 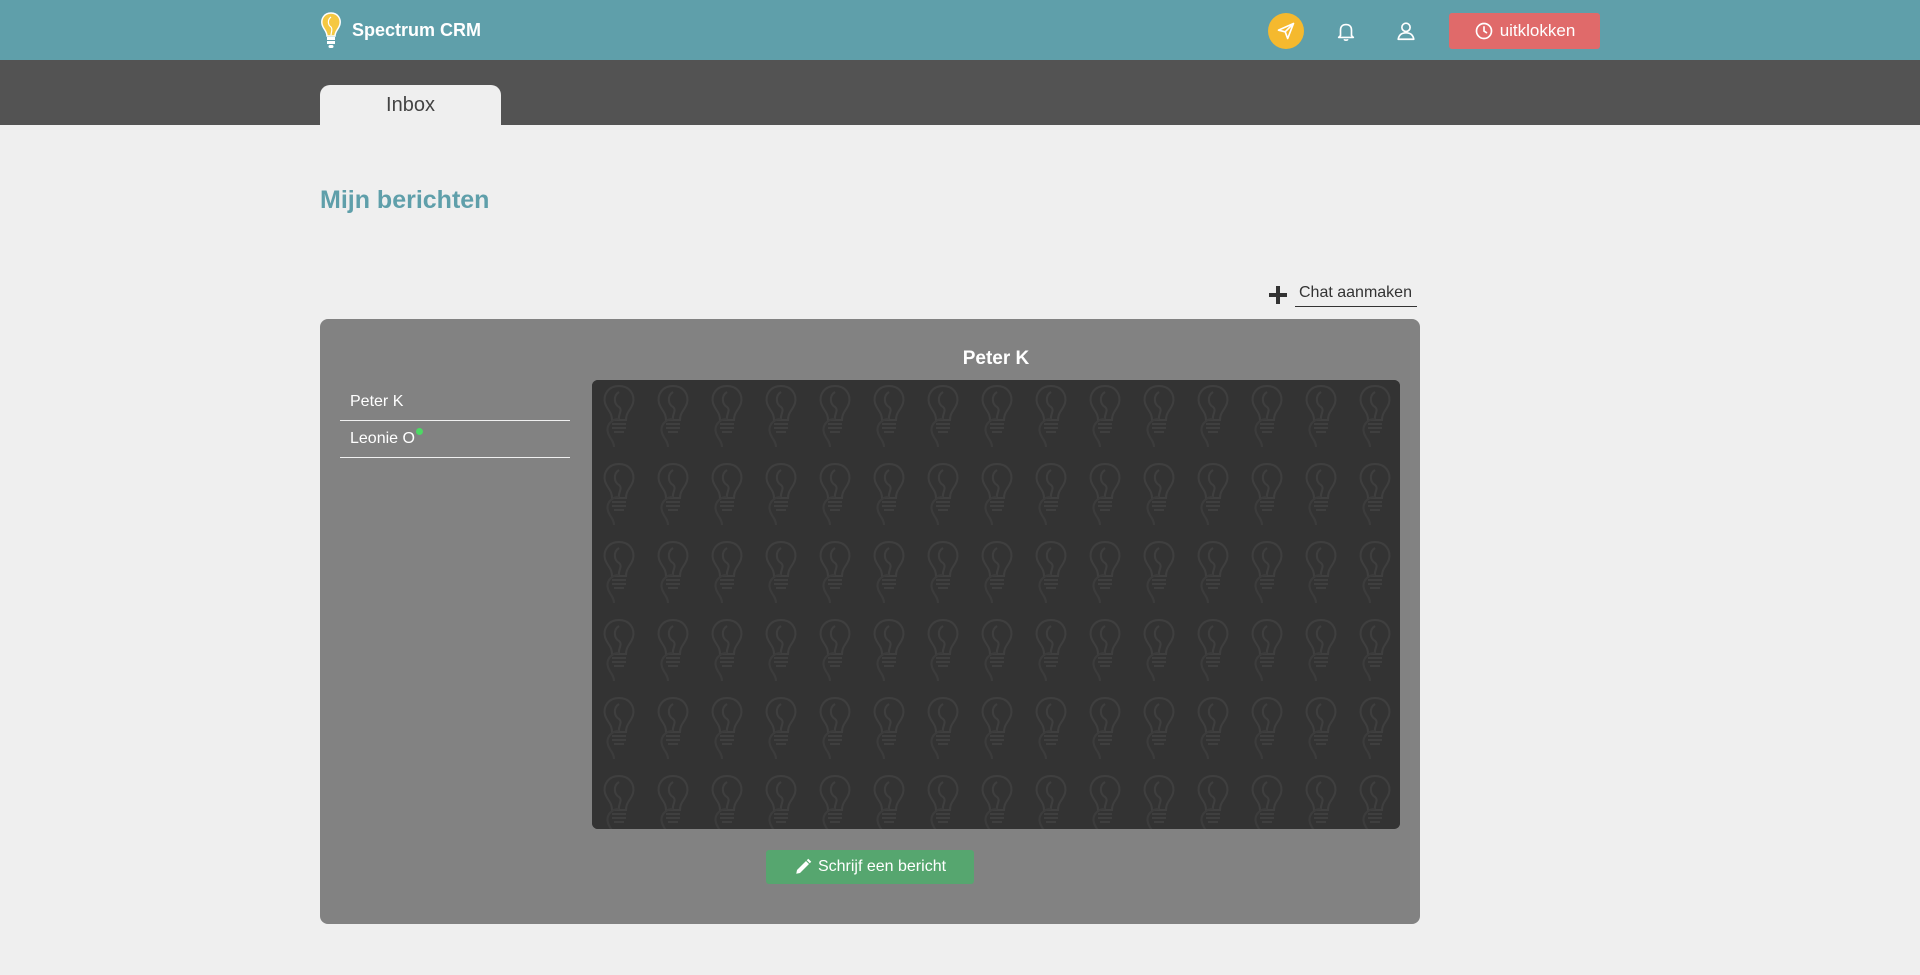 I want to click on write-message-button: Schrijf een bericht, so click(x=870, y=867).